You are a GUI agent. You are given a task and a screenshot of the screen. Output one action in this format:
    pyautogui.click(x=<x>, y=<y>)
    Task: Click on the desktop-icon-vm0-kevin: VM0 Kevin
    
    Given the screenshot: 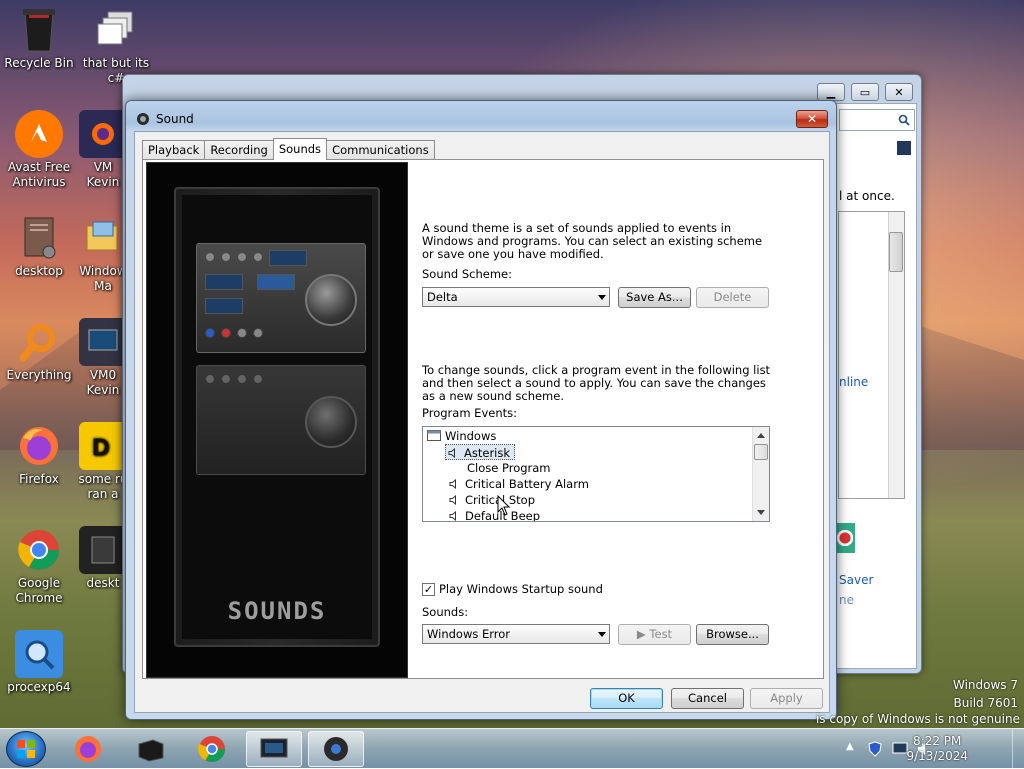 What is the action you would take?
    pyautogui.click(x=103, y=358)
    